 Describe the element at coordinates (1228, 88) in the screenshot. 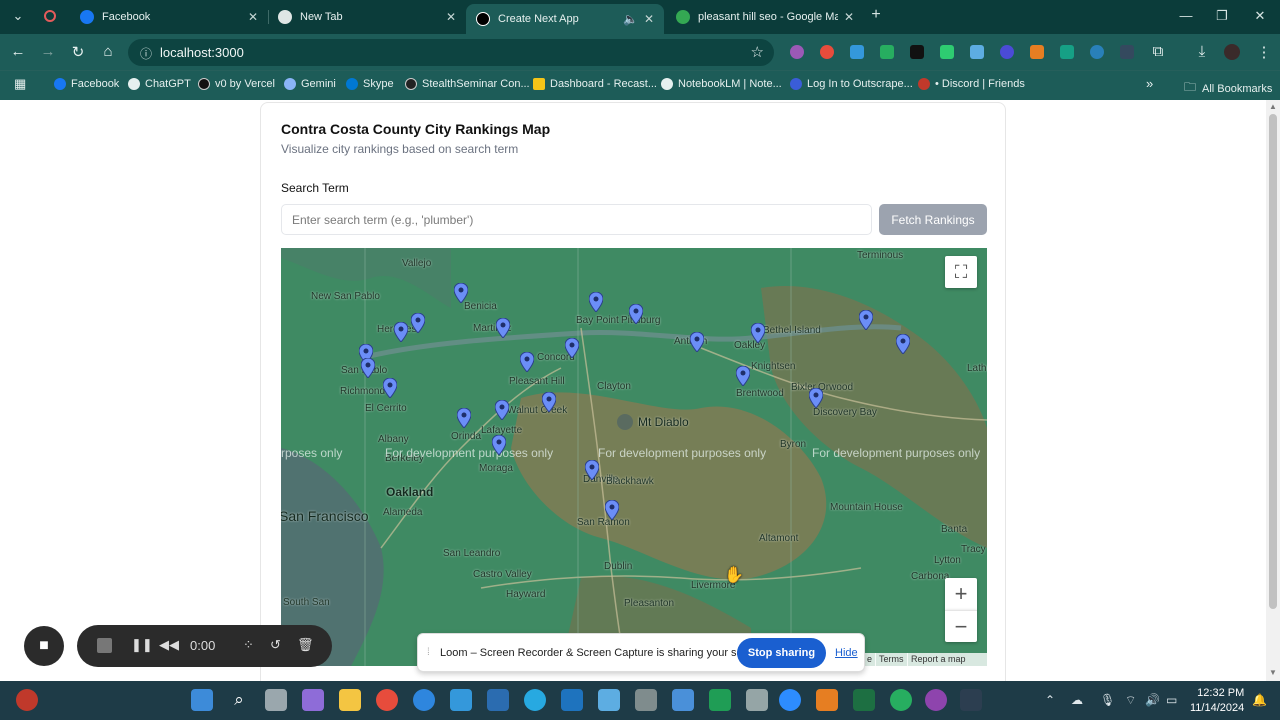

I see `all-bookmarks: 🗀 All Bookmarks` at that location.